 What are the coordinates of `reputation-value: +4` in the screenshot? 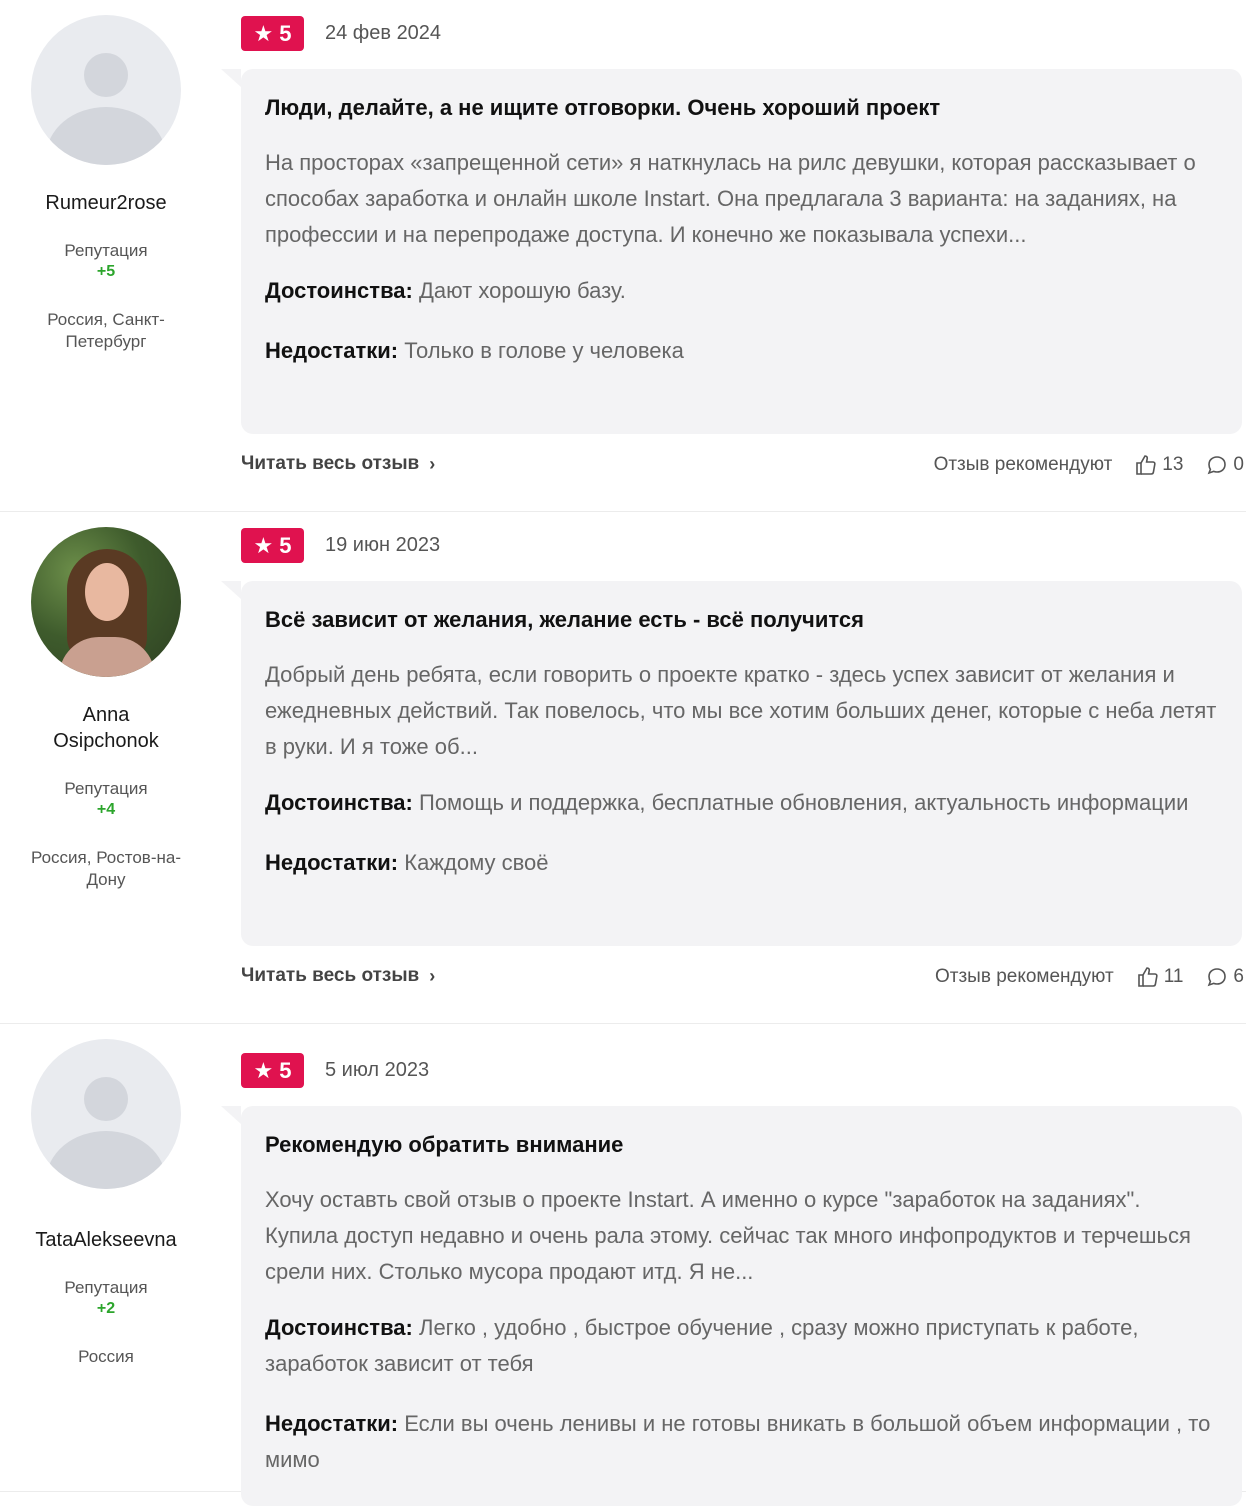 It's located at (106, 809).